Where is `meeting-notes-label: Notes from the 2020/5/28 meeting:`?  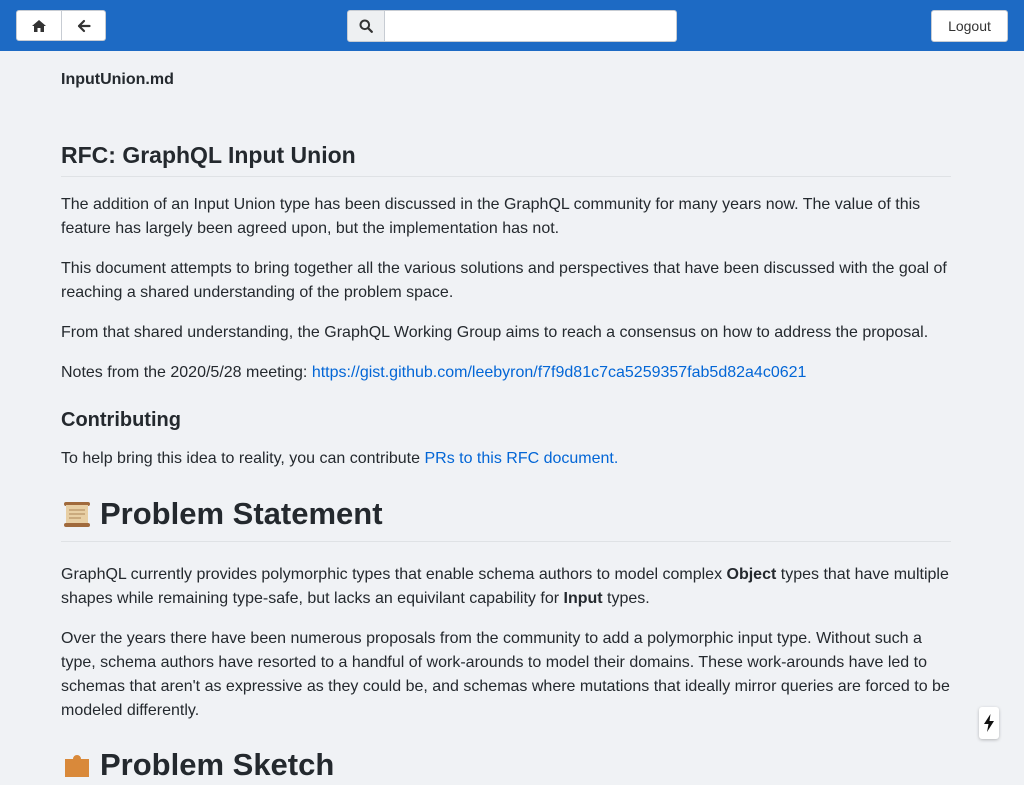 meeting-notes-label: Notes from the 2020/5/28 meeting: is located at coordinates (186, 372).